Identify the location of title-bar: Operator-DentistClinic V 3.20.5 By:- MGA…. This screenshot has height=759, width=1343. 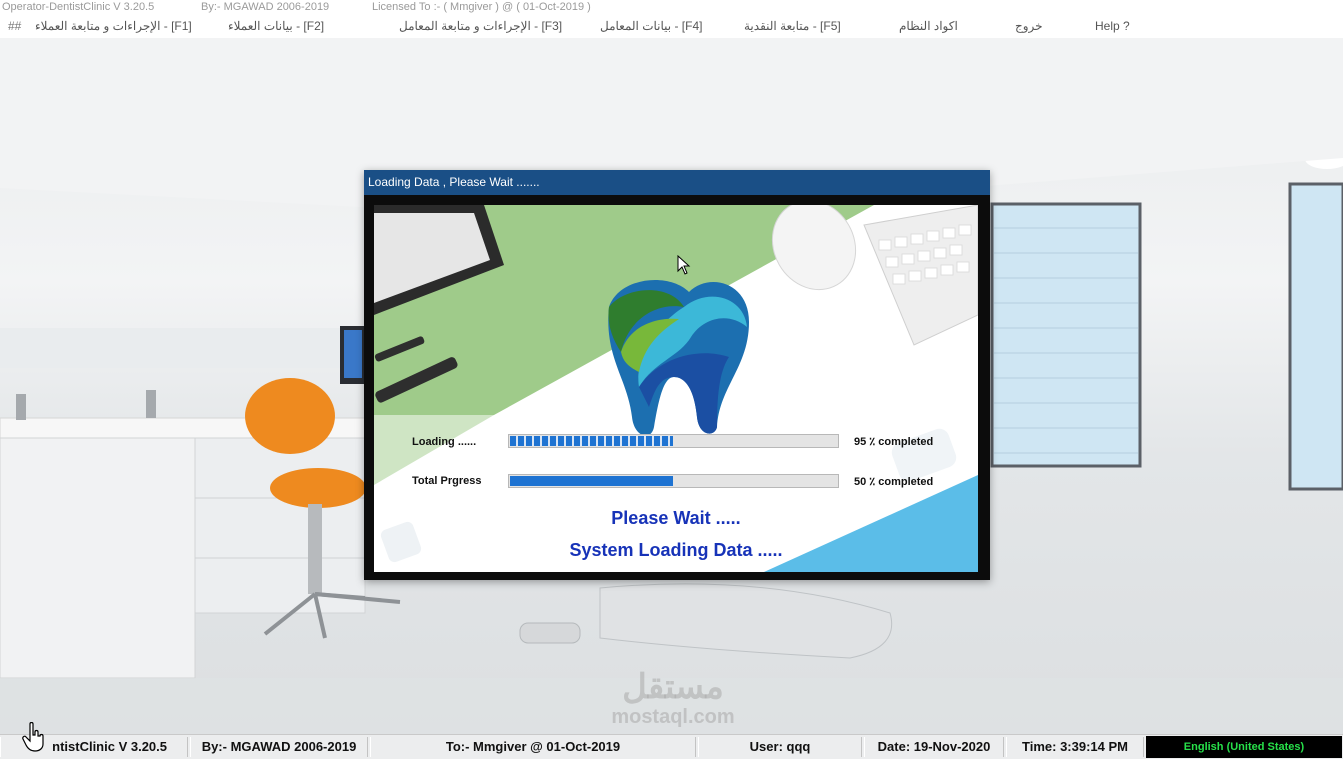
(671, 7).